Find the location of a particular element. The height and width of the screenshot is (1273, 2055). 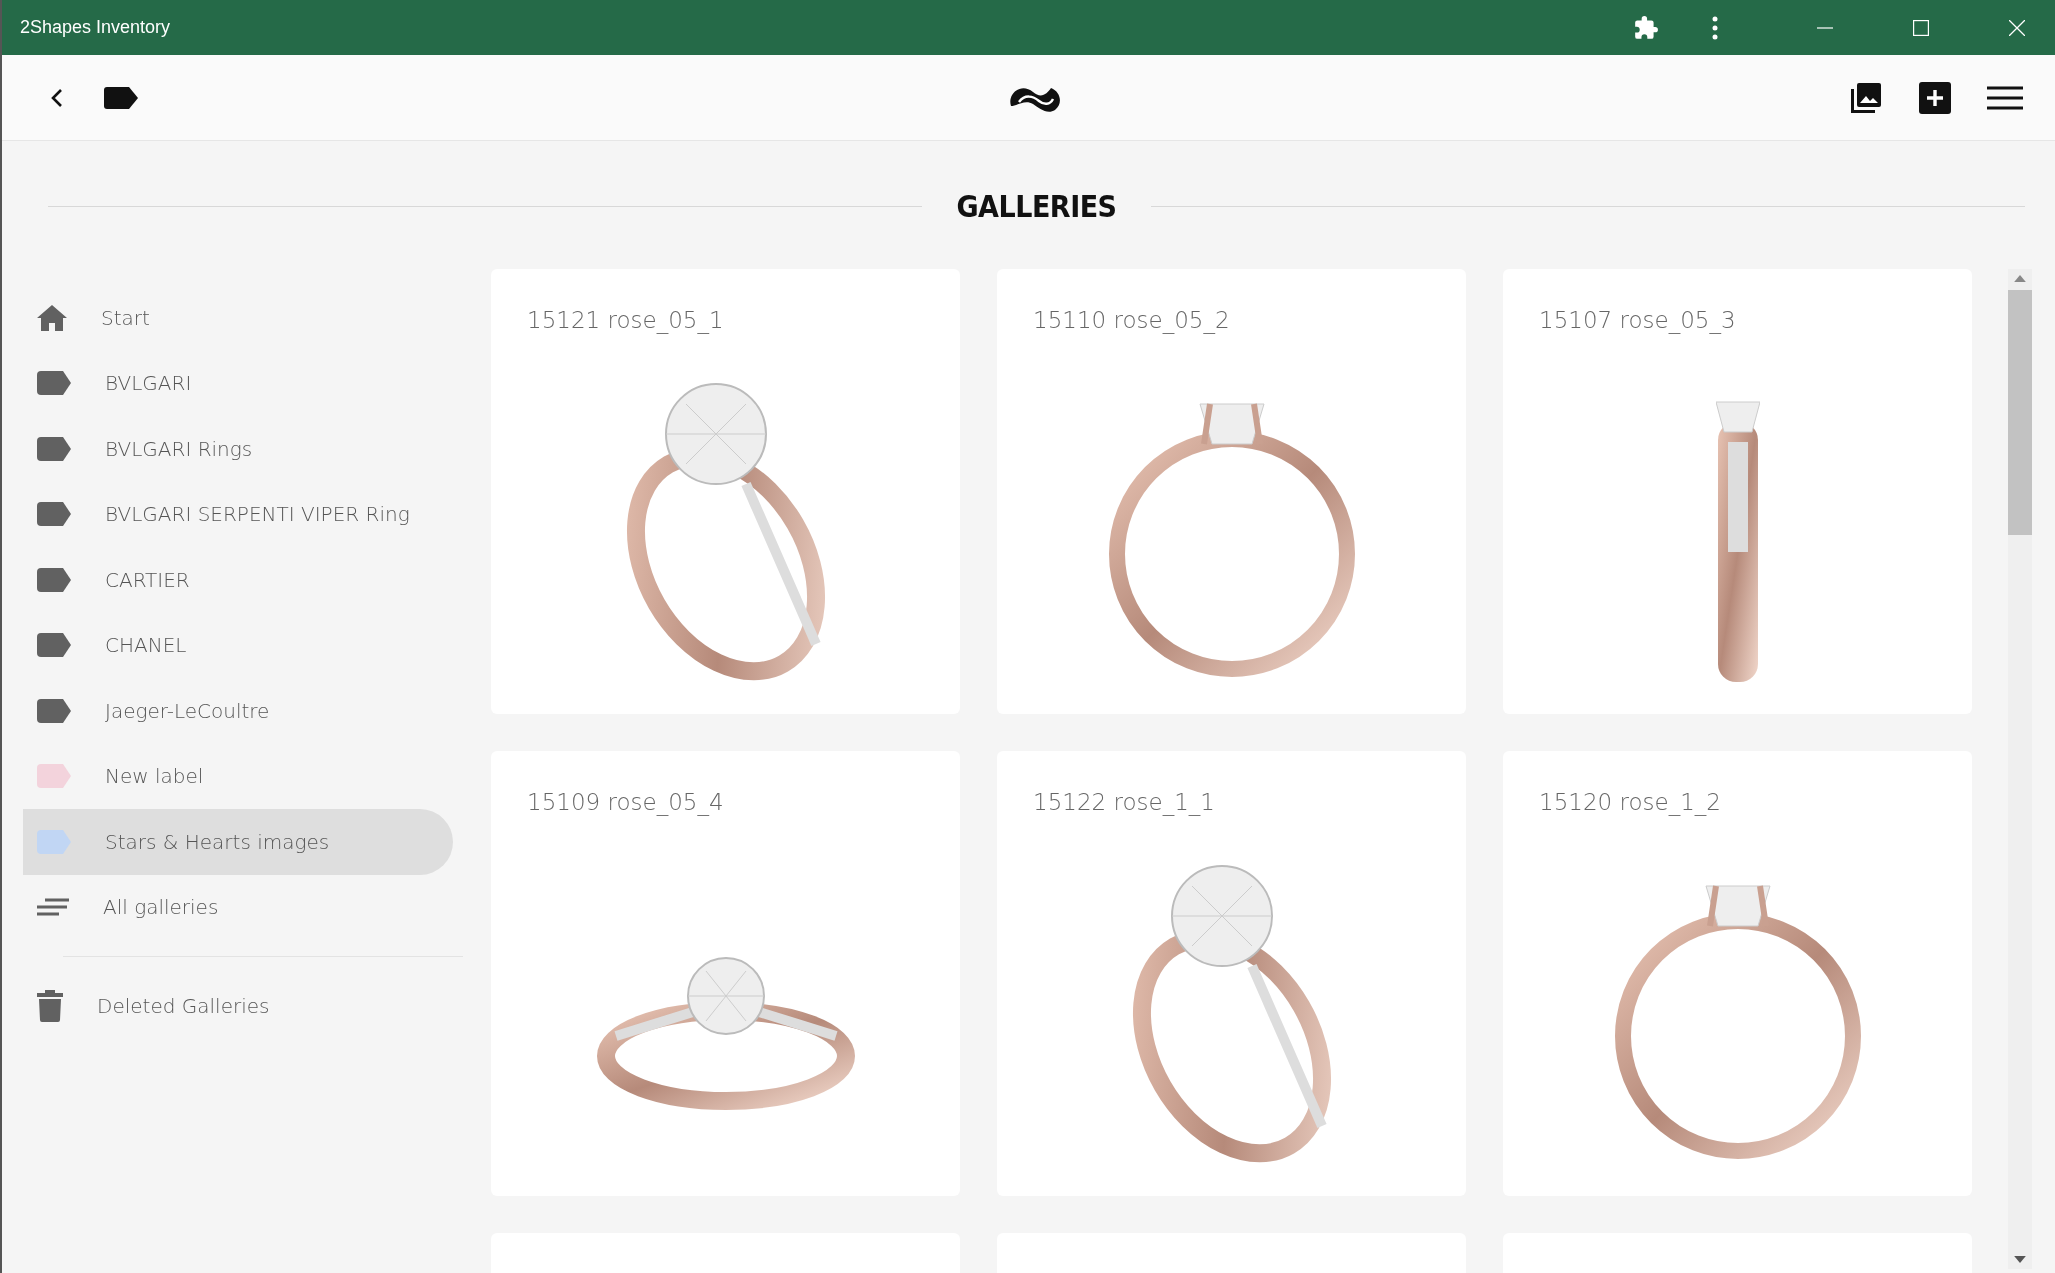

scroll-up-icon is located at coordinates (2020, 278).